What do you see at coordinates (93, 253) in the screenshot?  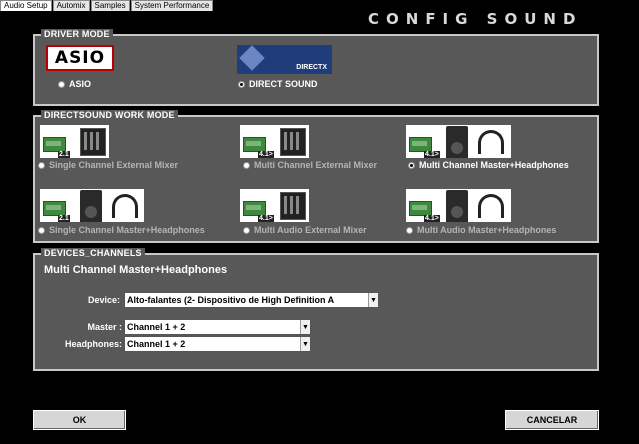 I see `devices-channels-legend: DEVICES_CHANNELS` at bounding box center [93, 253].